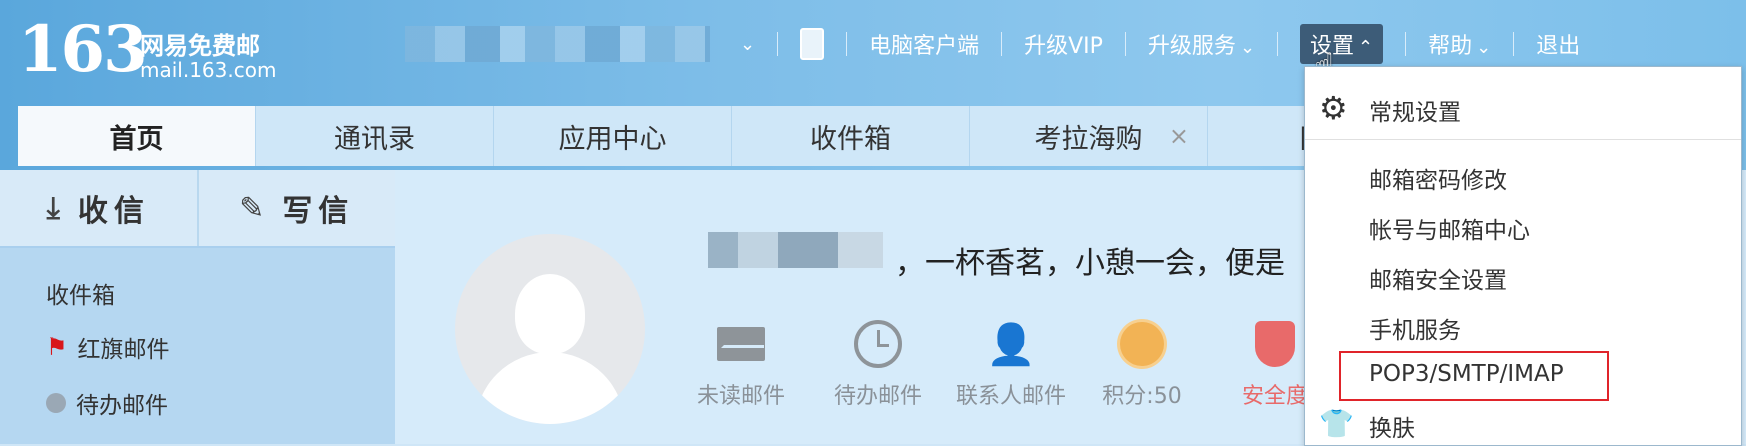  I want to click on shirt-icon: 👕, so click(1336, 423).